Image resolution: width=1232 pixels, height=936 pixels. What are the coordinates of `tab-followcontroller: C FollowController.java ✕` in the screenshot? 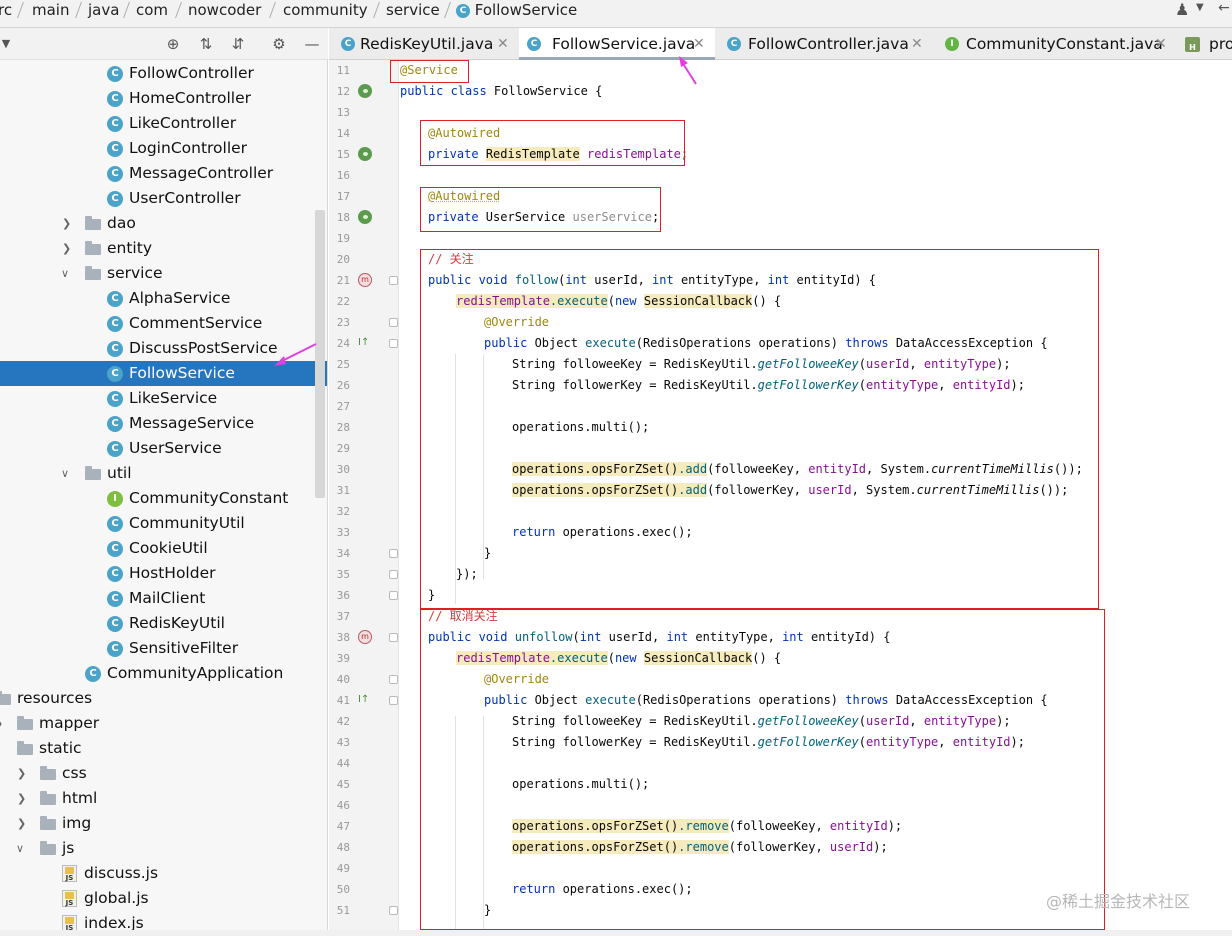 It's located at (822, 44).